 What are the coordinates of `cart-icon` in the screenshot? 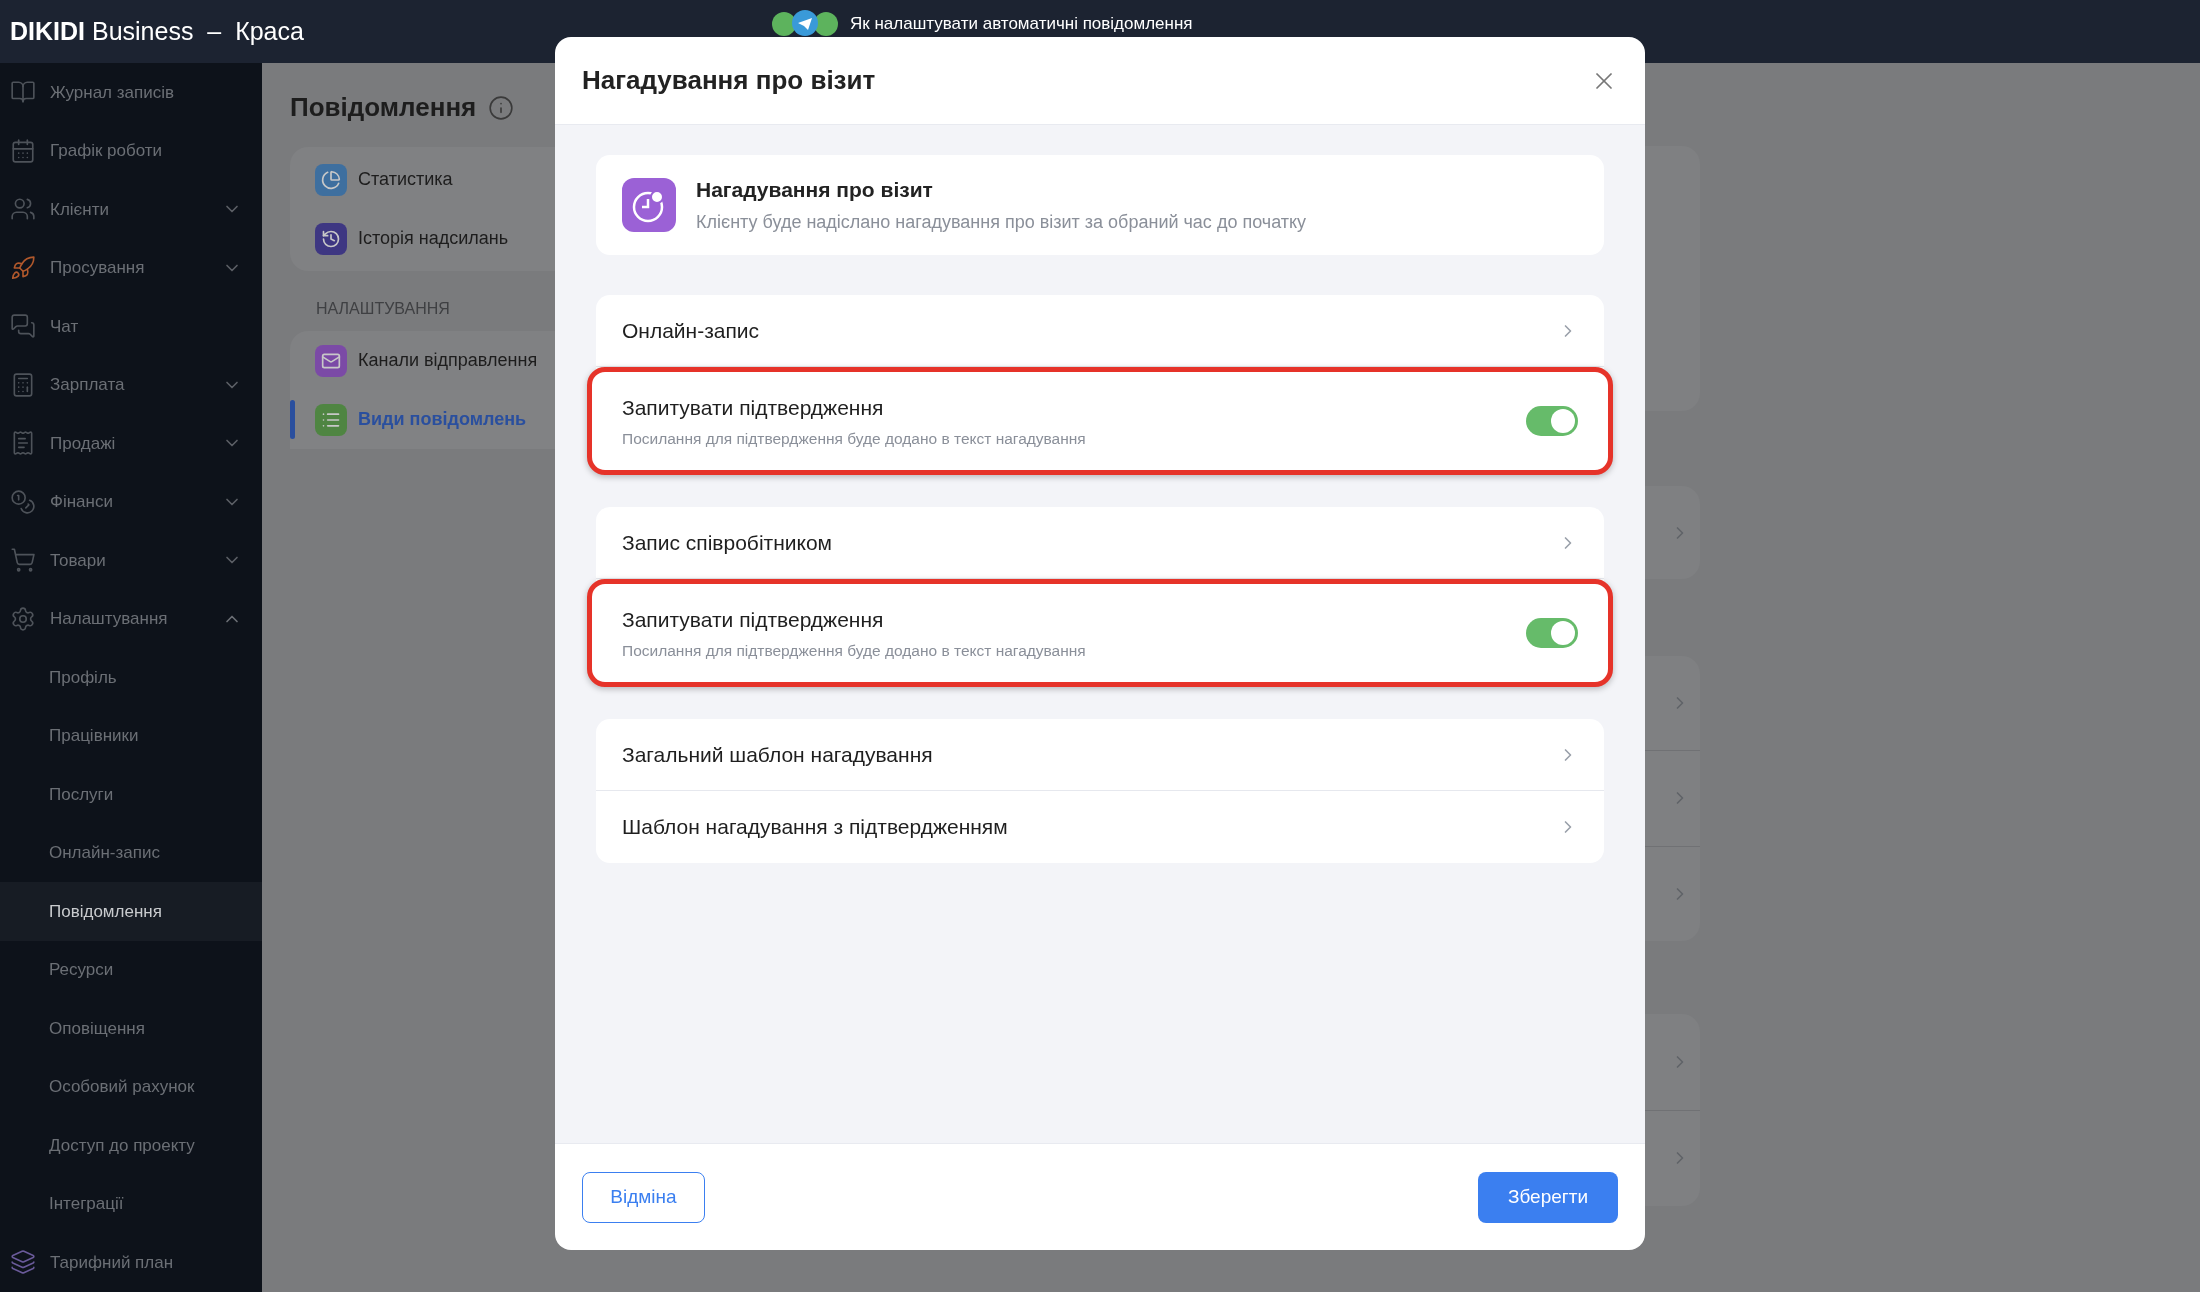 It's located at (23, 560).